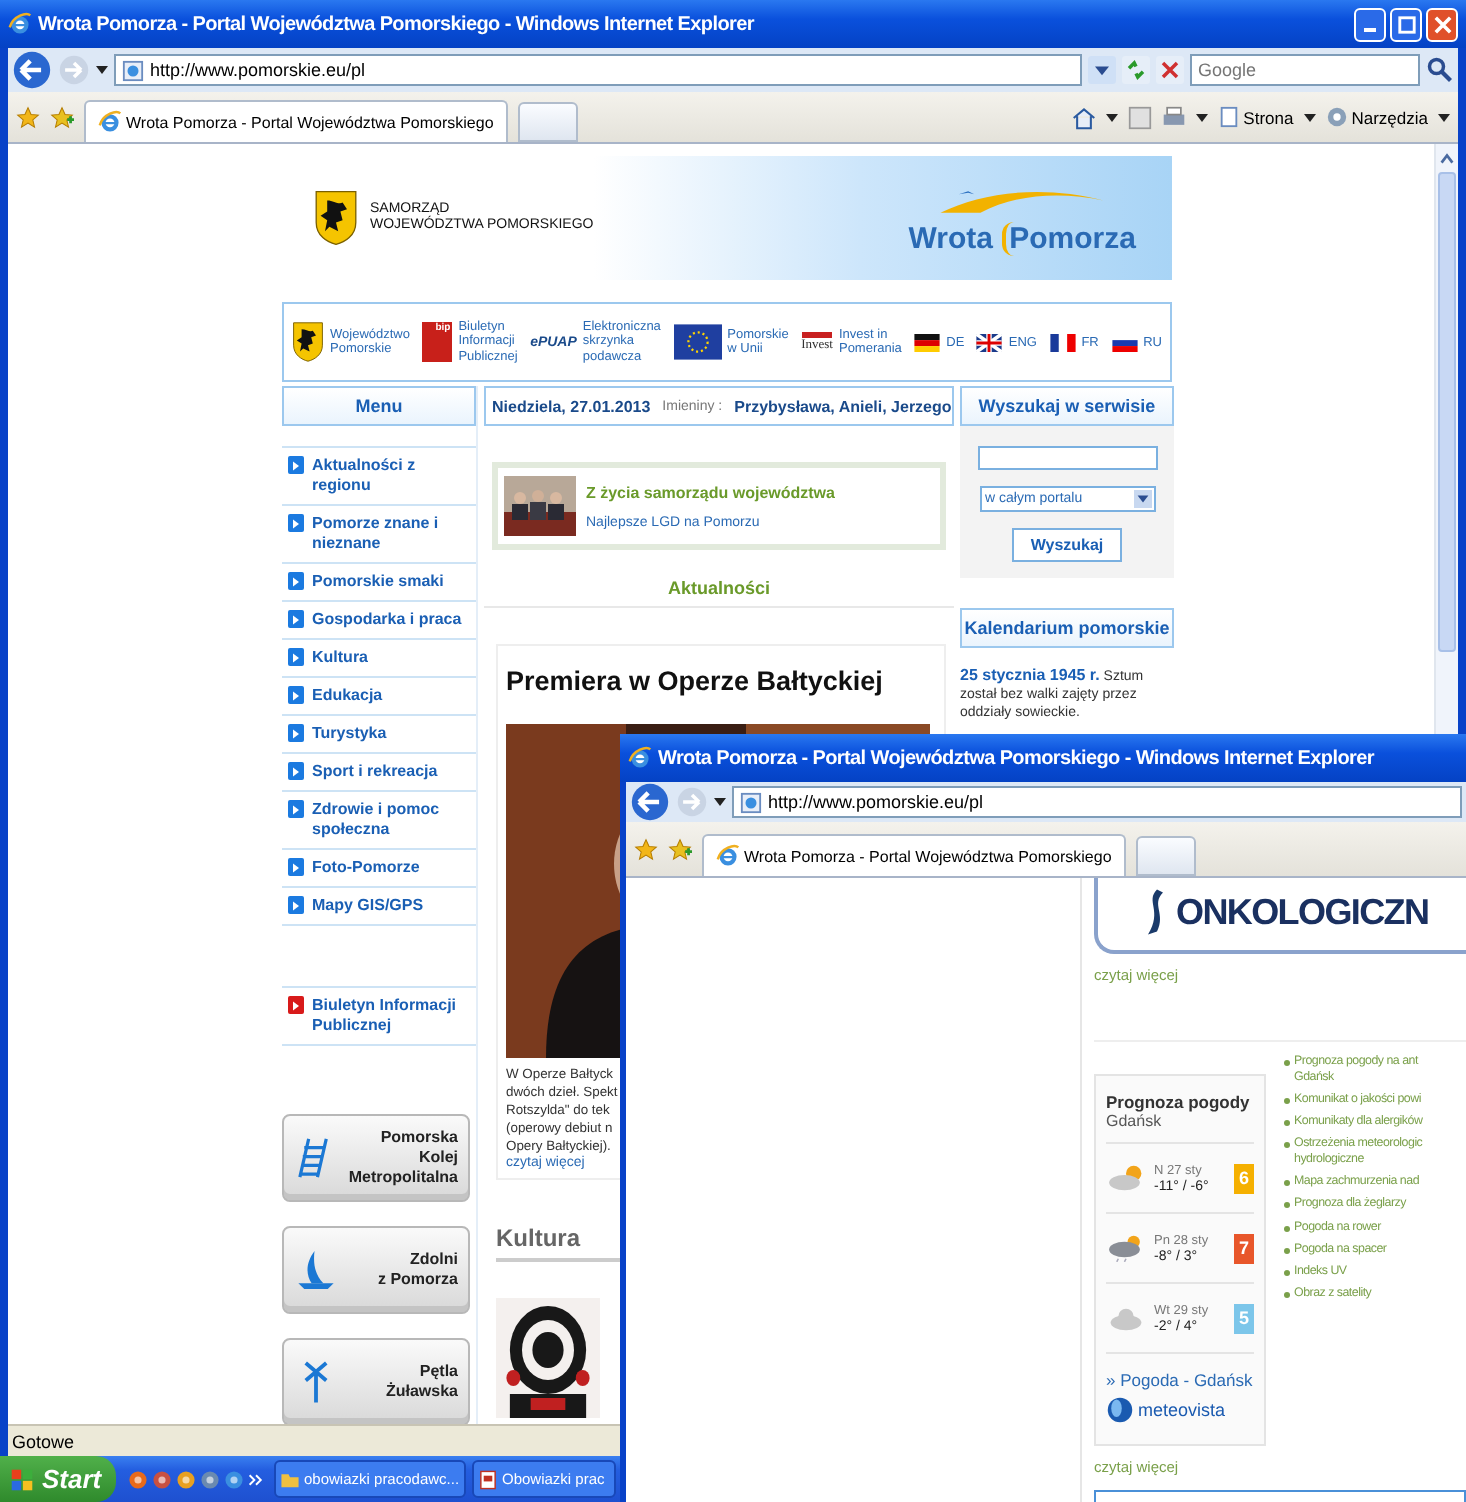 Image resolution: width=1466 pixels, height=1502 pixels. What do you see at coordinates (375, 772) in the screenshot?
I see `menu-item: Sport i rekreacja` at bounding box center [375, 772].